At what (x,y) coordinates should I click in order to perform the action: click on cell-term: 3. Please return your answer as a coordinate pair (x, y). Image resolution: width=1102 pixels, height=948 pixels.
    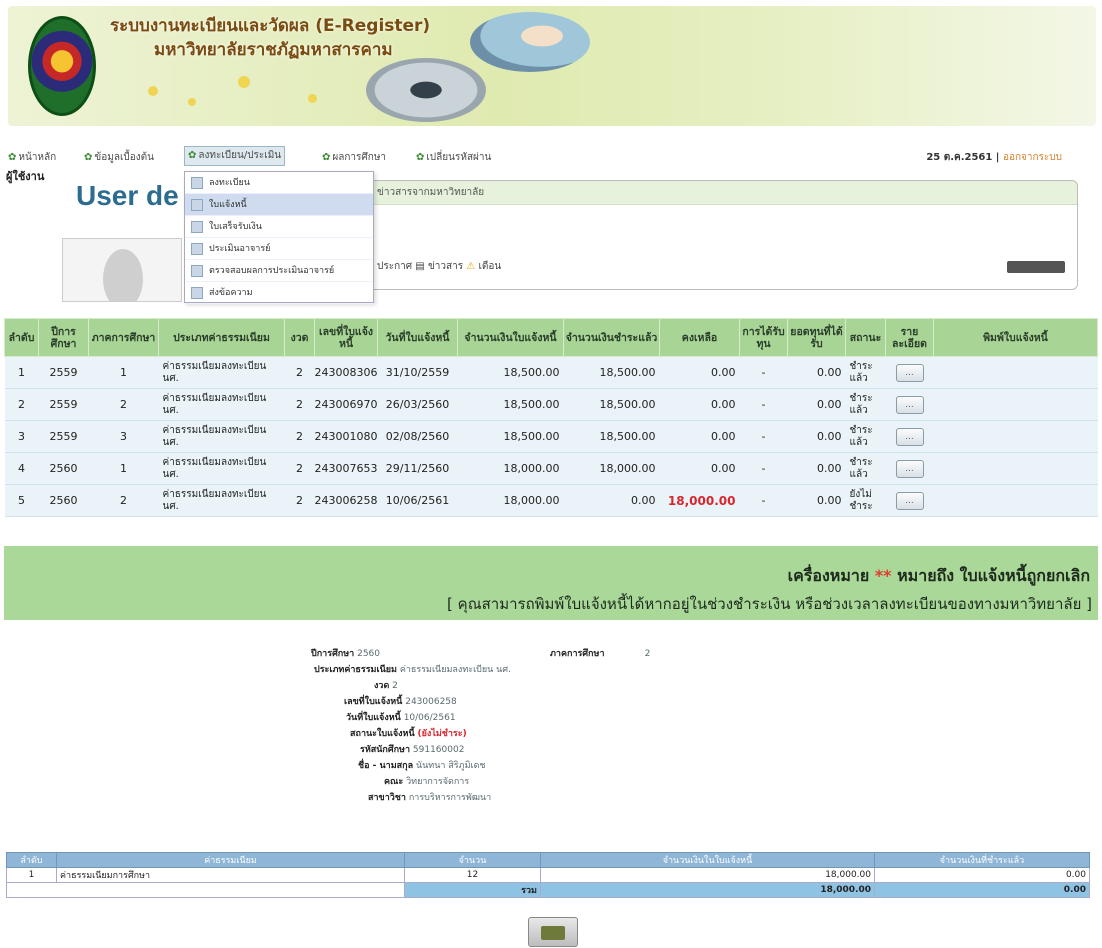
    Looking at the image, I should click on (123, 436).